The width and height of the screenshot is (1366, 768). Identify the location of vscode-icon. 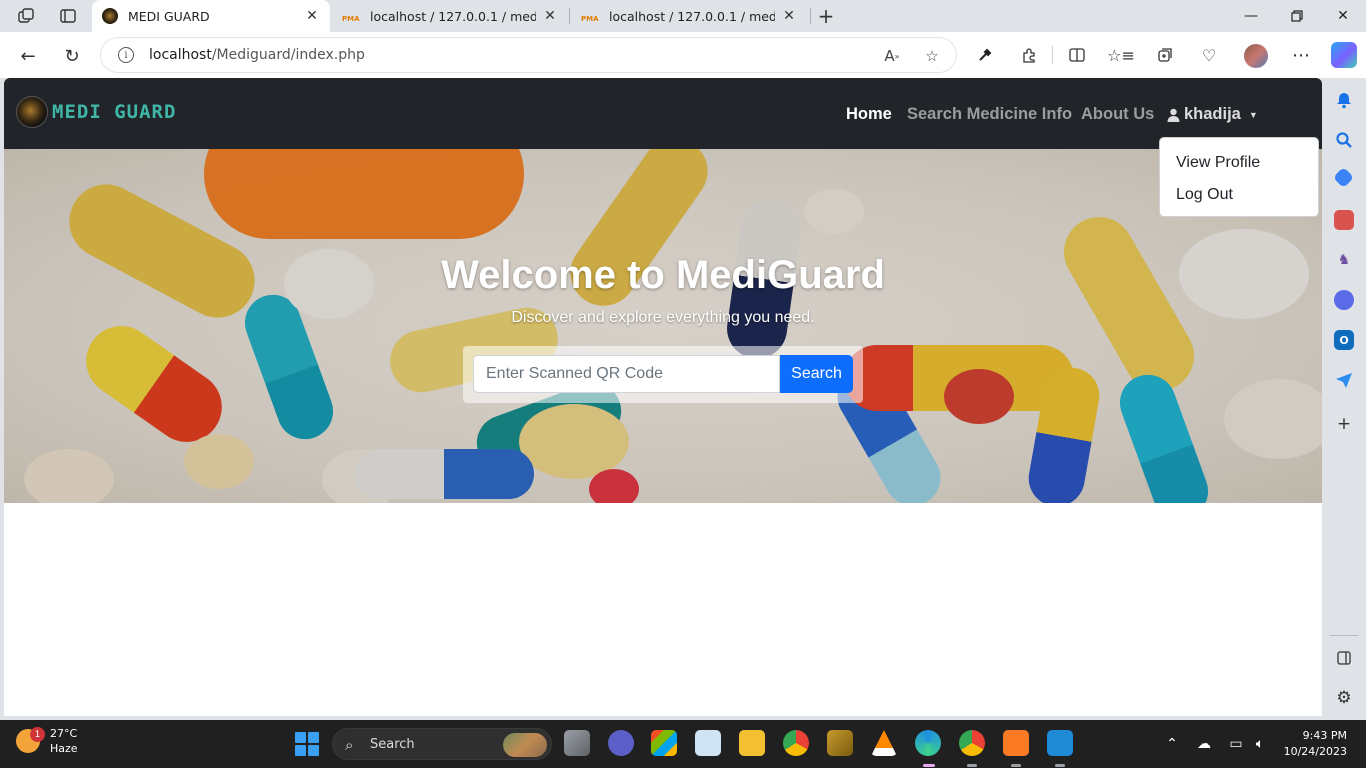
(1060, 743).